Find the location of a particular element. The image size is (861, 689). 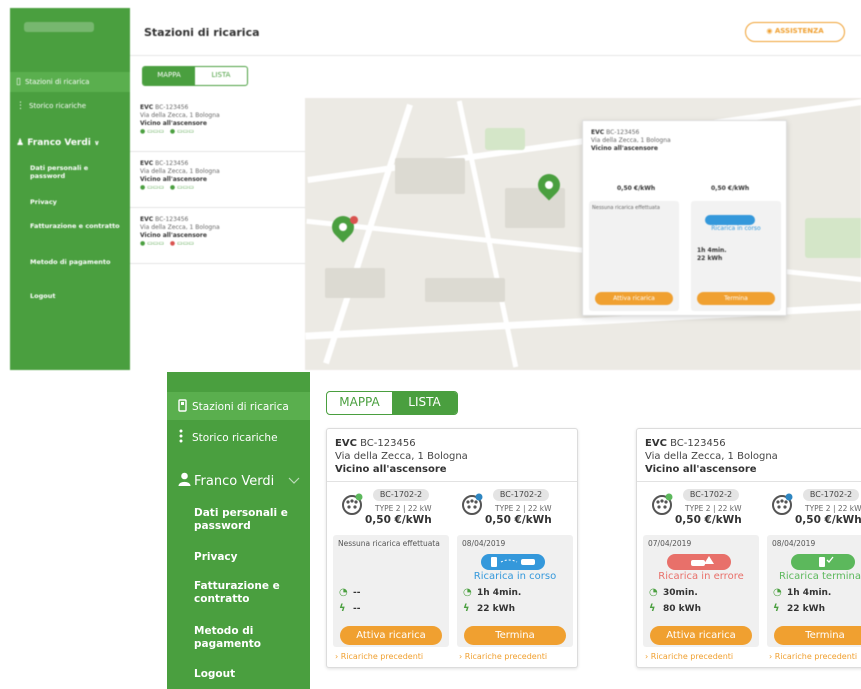

charging-complete-icon is located at coordinates (823, 562).